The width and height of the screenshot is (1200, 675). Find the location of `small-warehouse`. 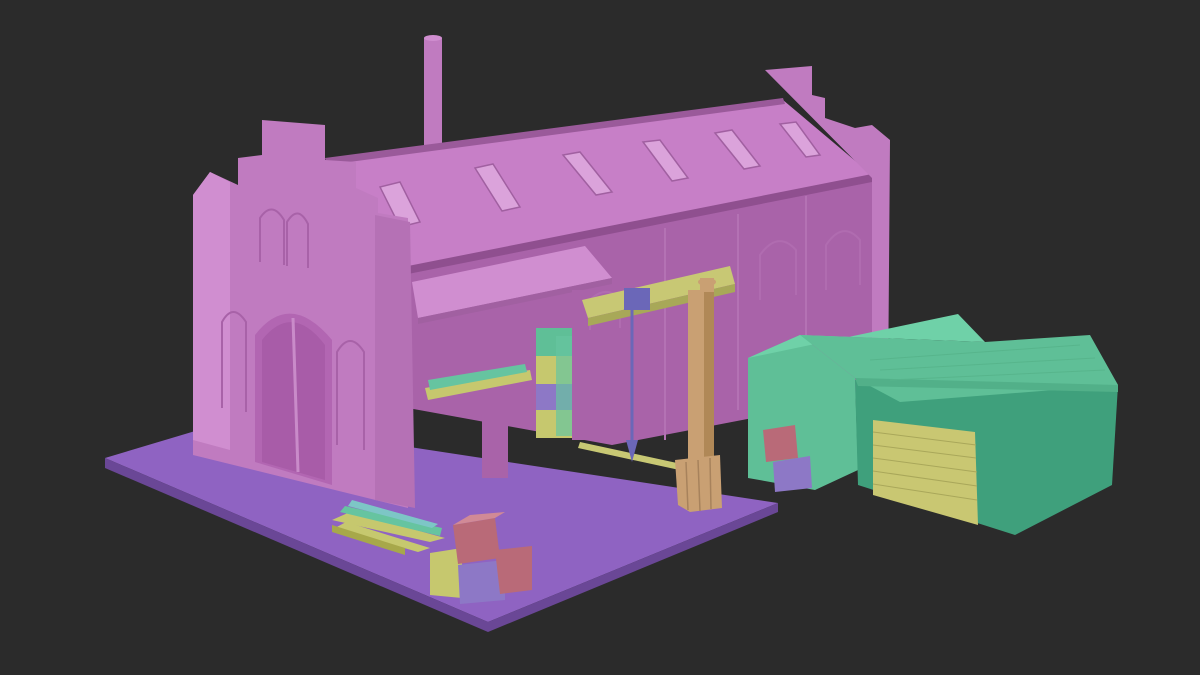

small-warehouse is located at coordinates (933, 424).